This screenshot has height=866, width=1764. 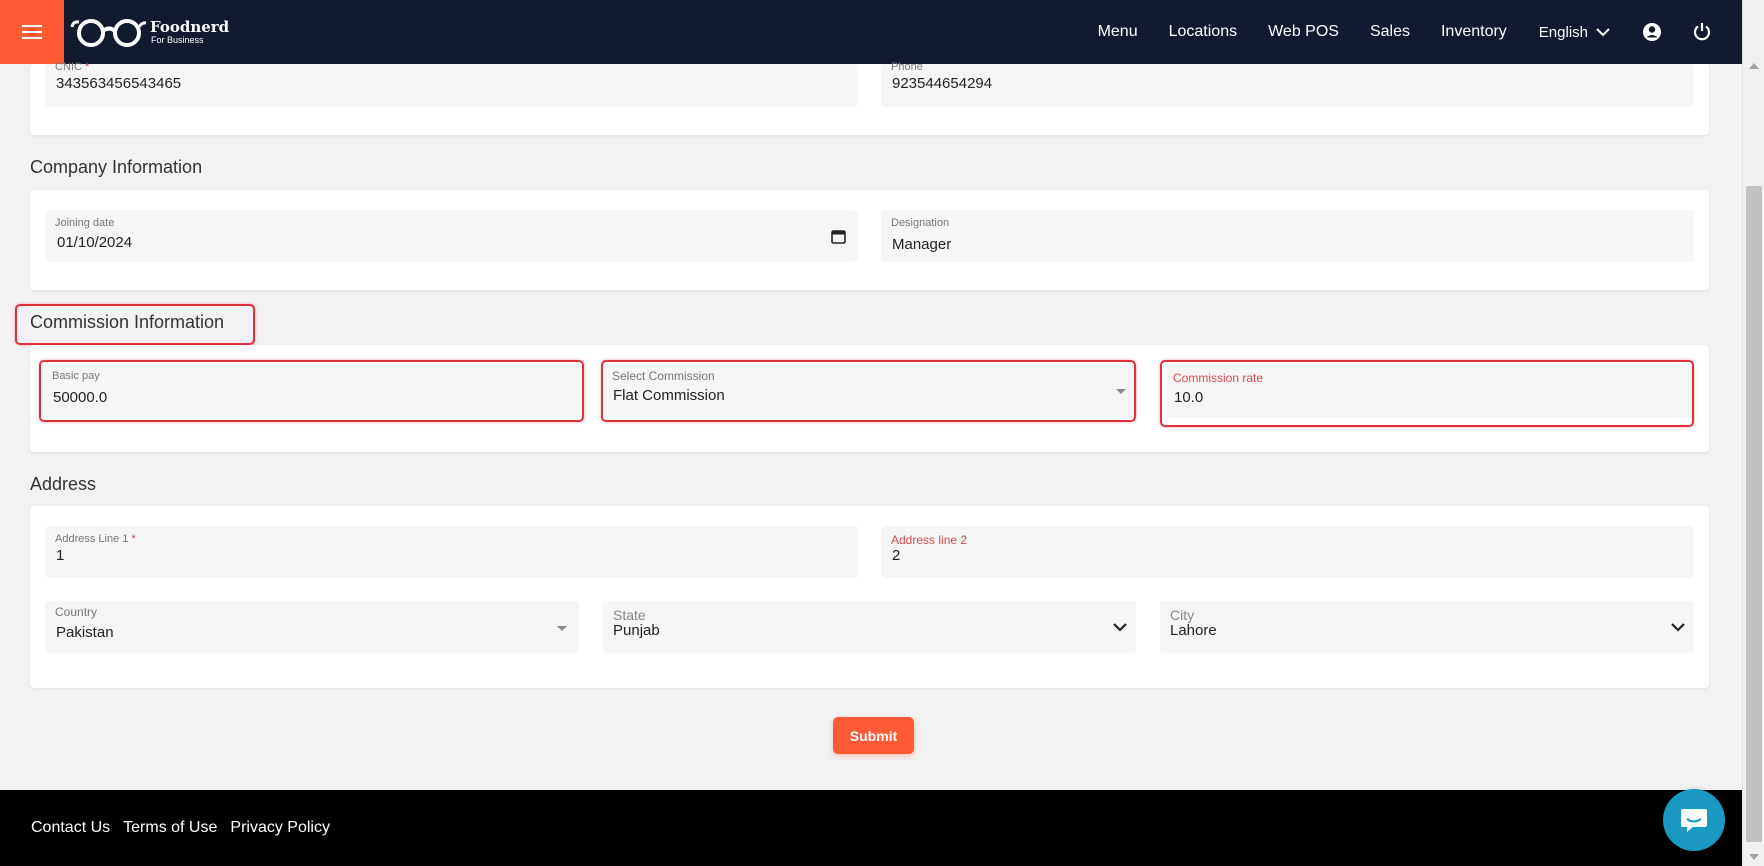 What do you see at coordinates (629, 615) in the screenshot?
I see `state-label: State` at bounding box center [629, 615].